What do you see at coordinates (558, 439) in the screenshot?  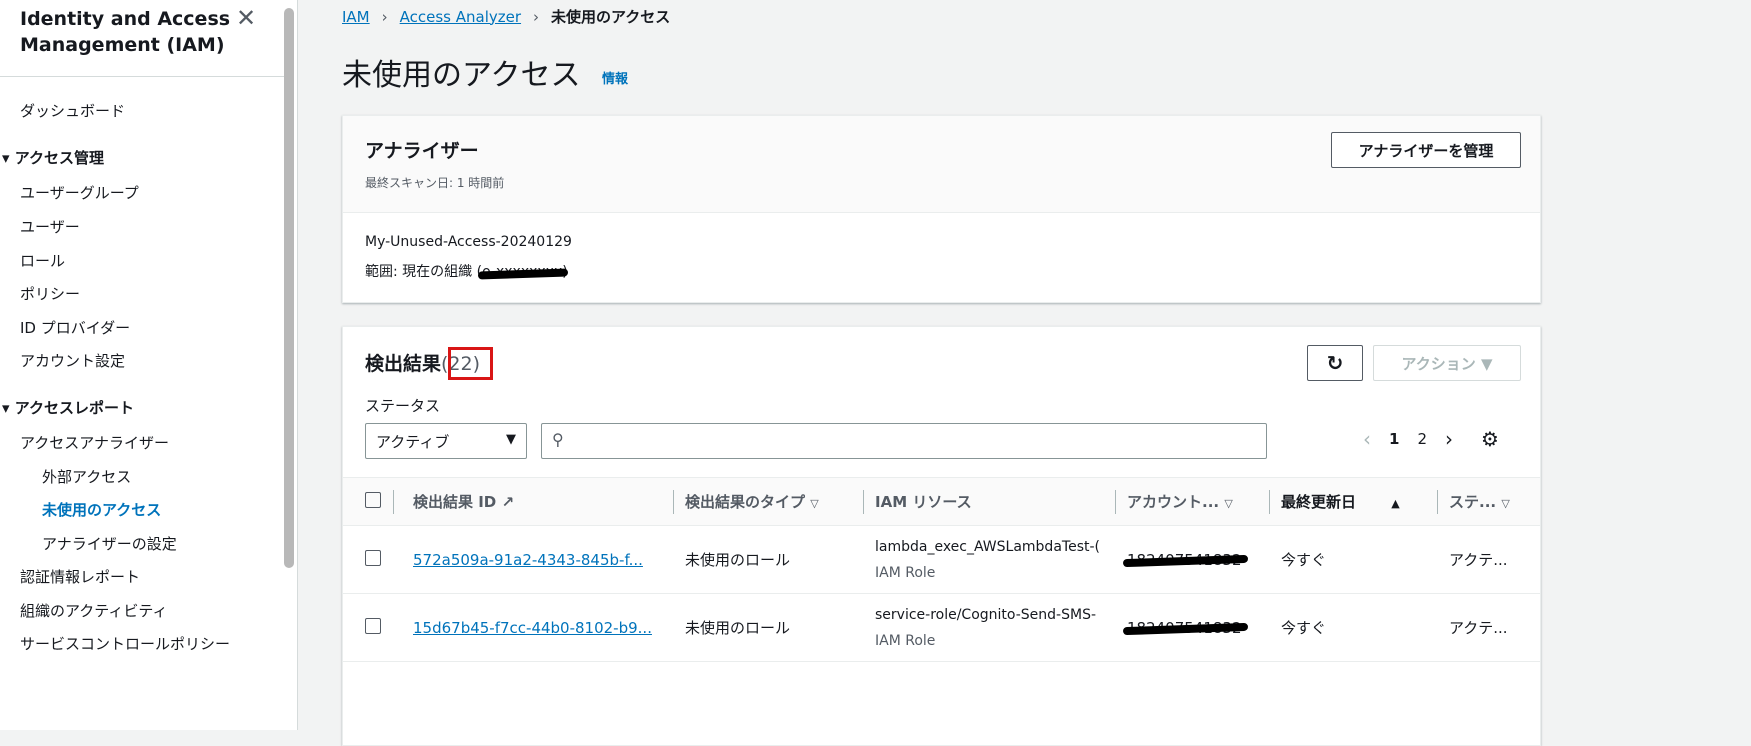 I see `search-icon: ⚲` at bounding box center [558, 439].